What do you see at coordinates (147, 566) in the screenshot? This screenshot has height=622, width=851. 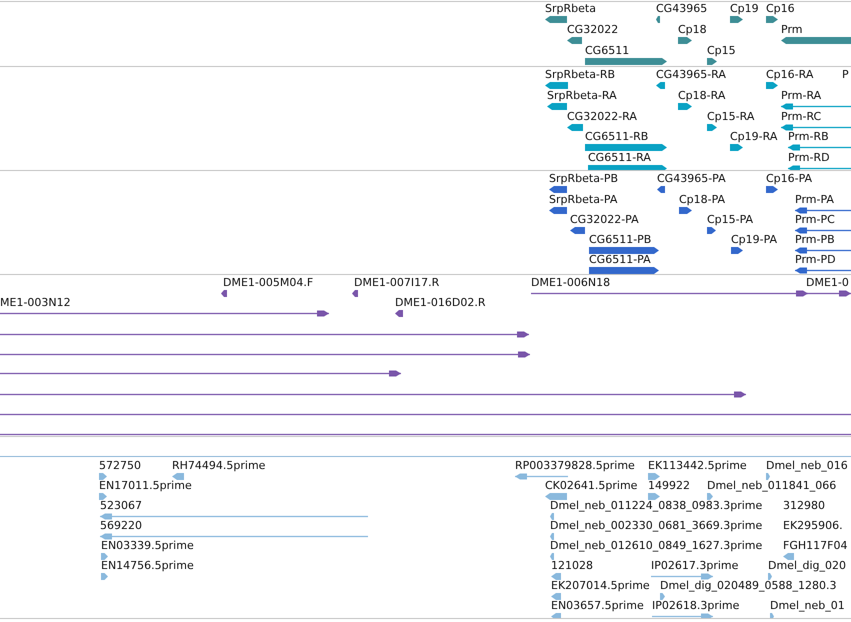 I see `feature-label: EN14756.5prime` at bounding box center [147, 566].